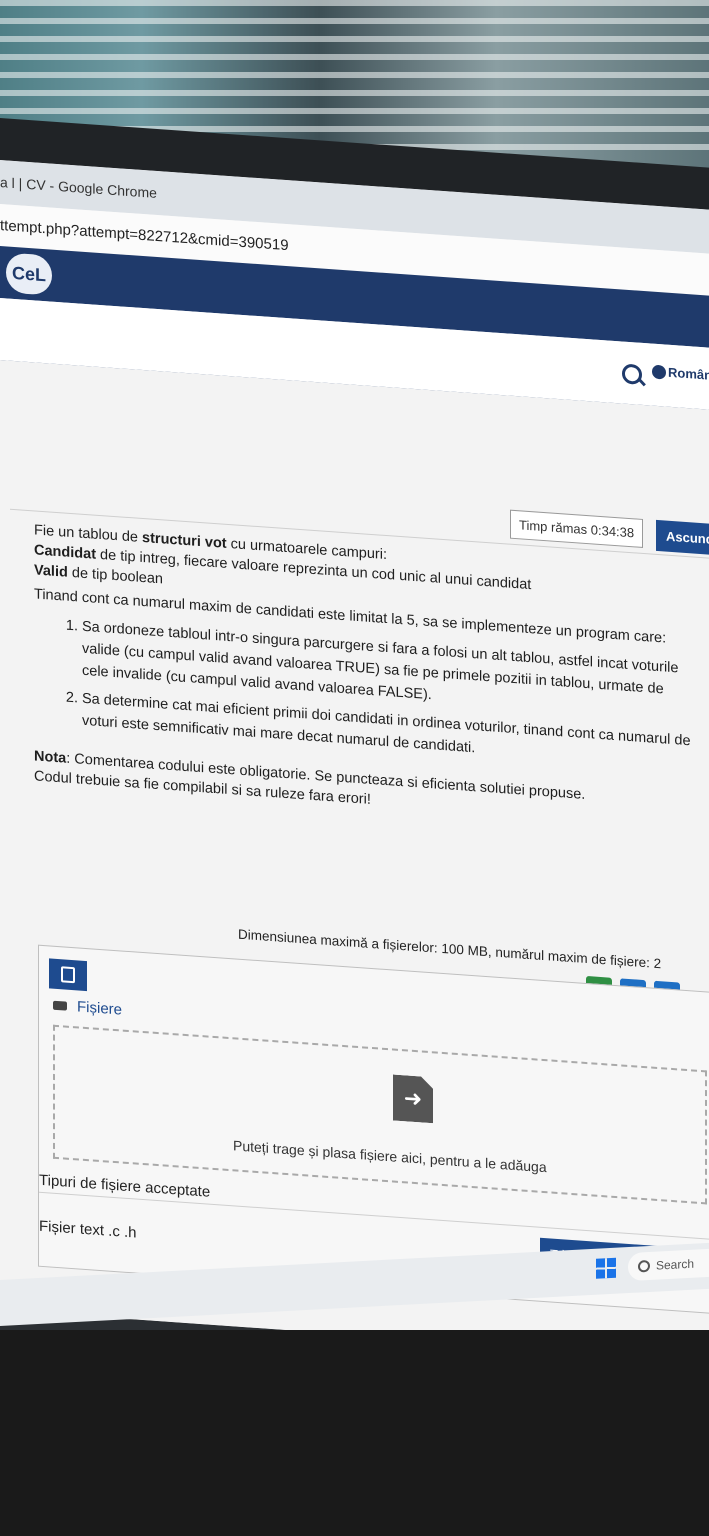 The width and height of the screenshot is (709, 1536). I want to click on windows-start-icon, so click(606, 1268).